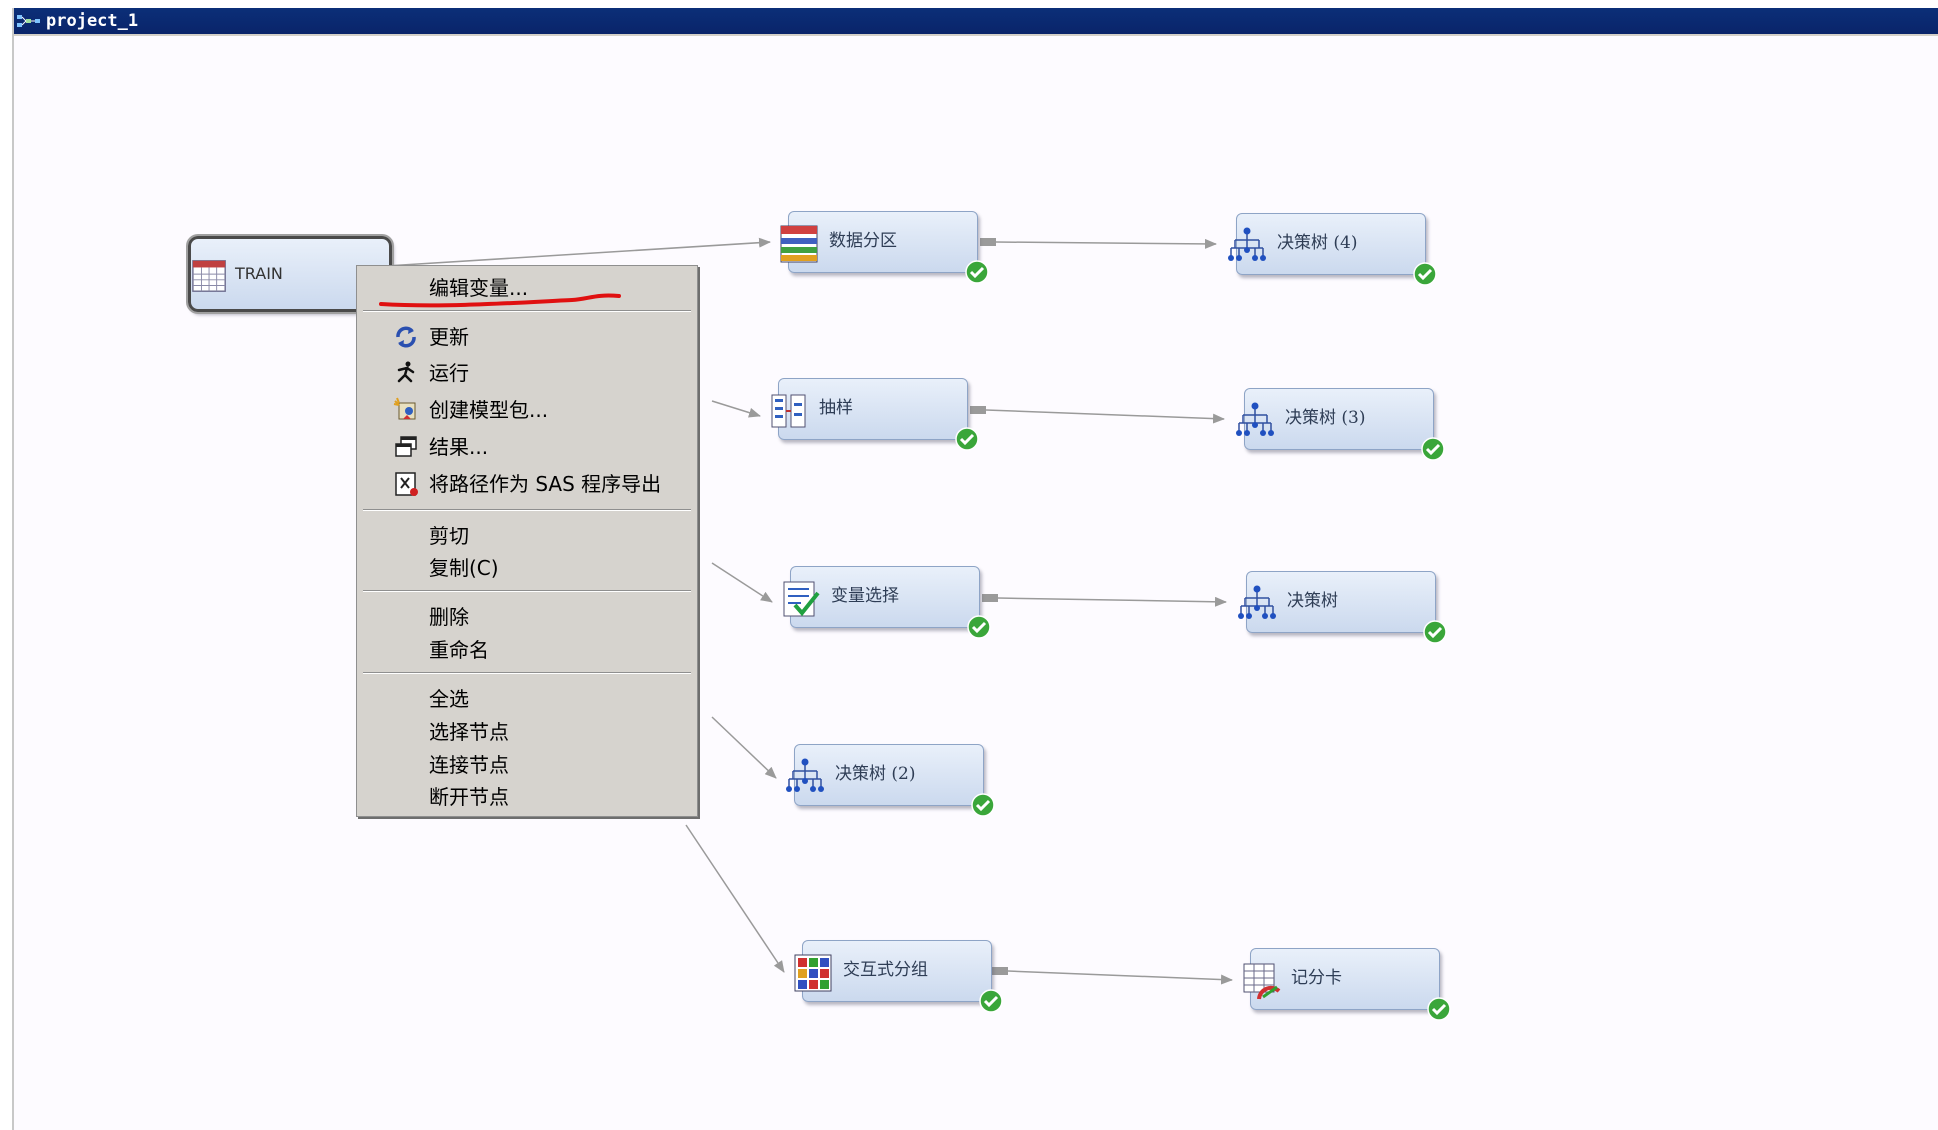 The width and height of the screenshot is (1938, 1130). Describe the element at coordinates (736, 409) in the screenshot. I see `link-train-sample` at that location.